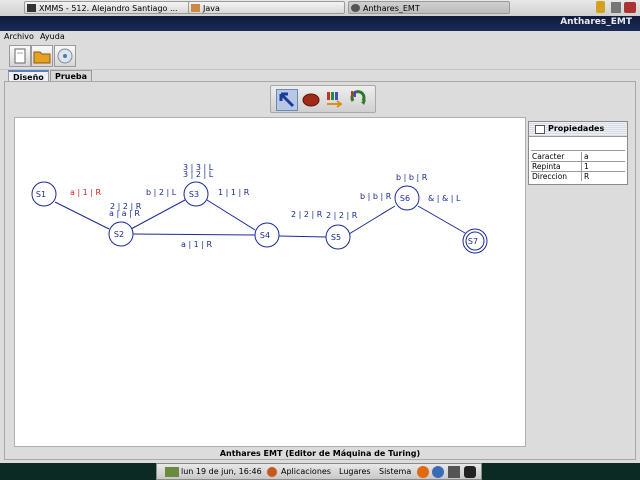  I want to click on property-key: Caracter, so click(548, 156).